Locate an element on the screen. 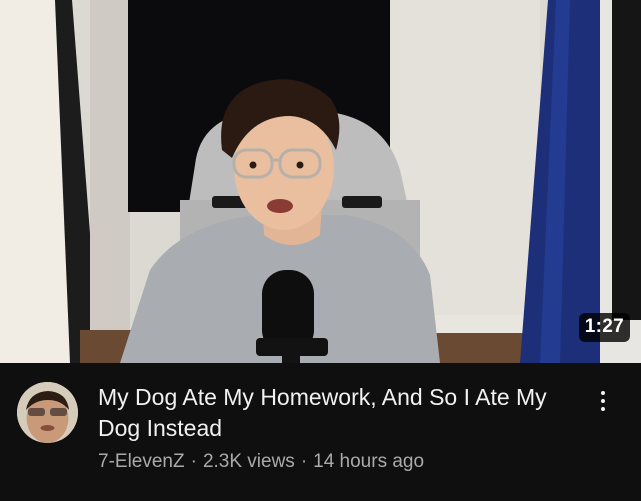  channel-avatar-image is located at coordinates (47, 412).